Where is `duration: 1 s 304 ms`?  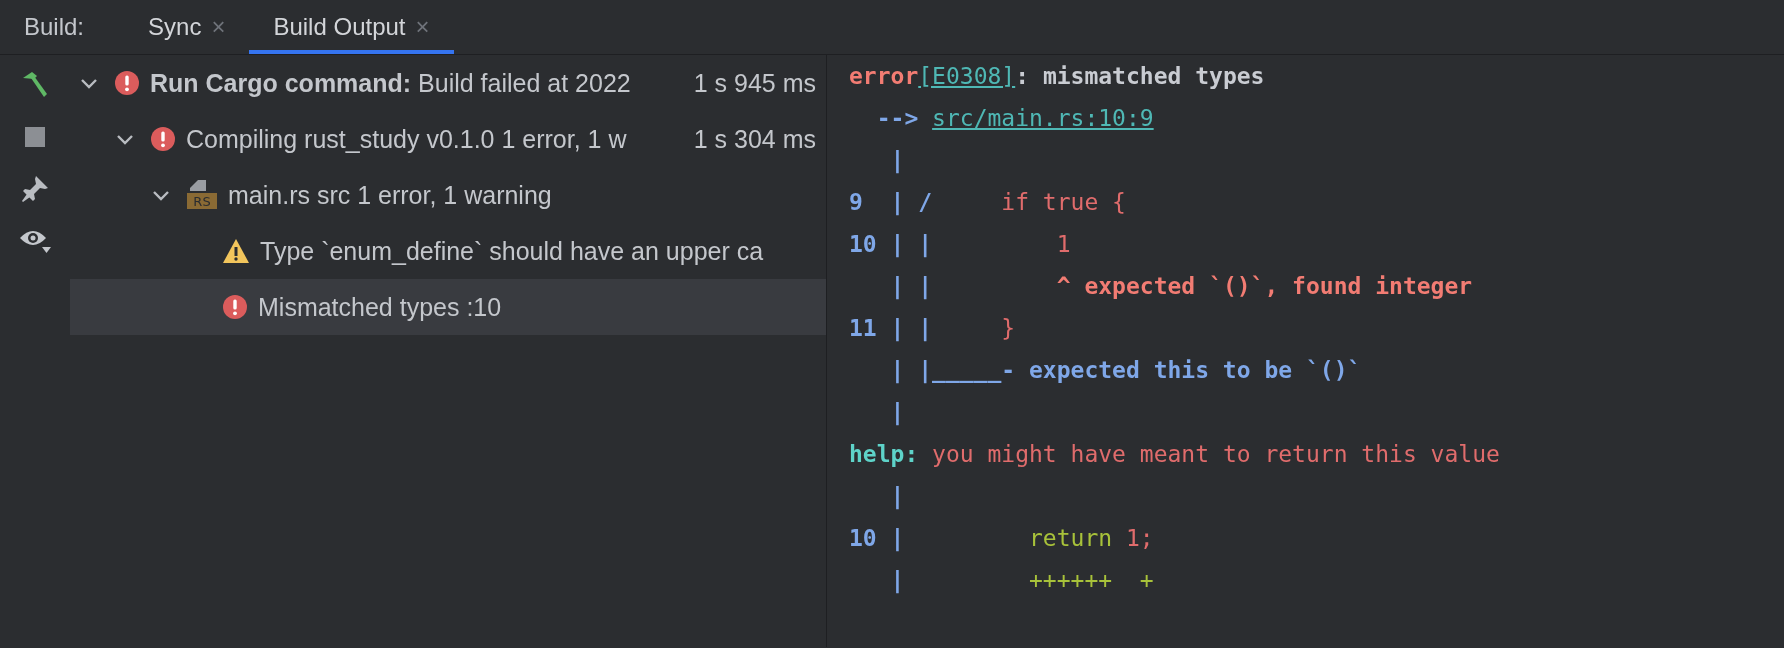 duration: 1 s 304 ms is located at coordinates (754, 139).